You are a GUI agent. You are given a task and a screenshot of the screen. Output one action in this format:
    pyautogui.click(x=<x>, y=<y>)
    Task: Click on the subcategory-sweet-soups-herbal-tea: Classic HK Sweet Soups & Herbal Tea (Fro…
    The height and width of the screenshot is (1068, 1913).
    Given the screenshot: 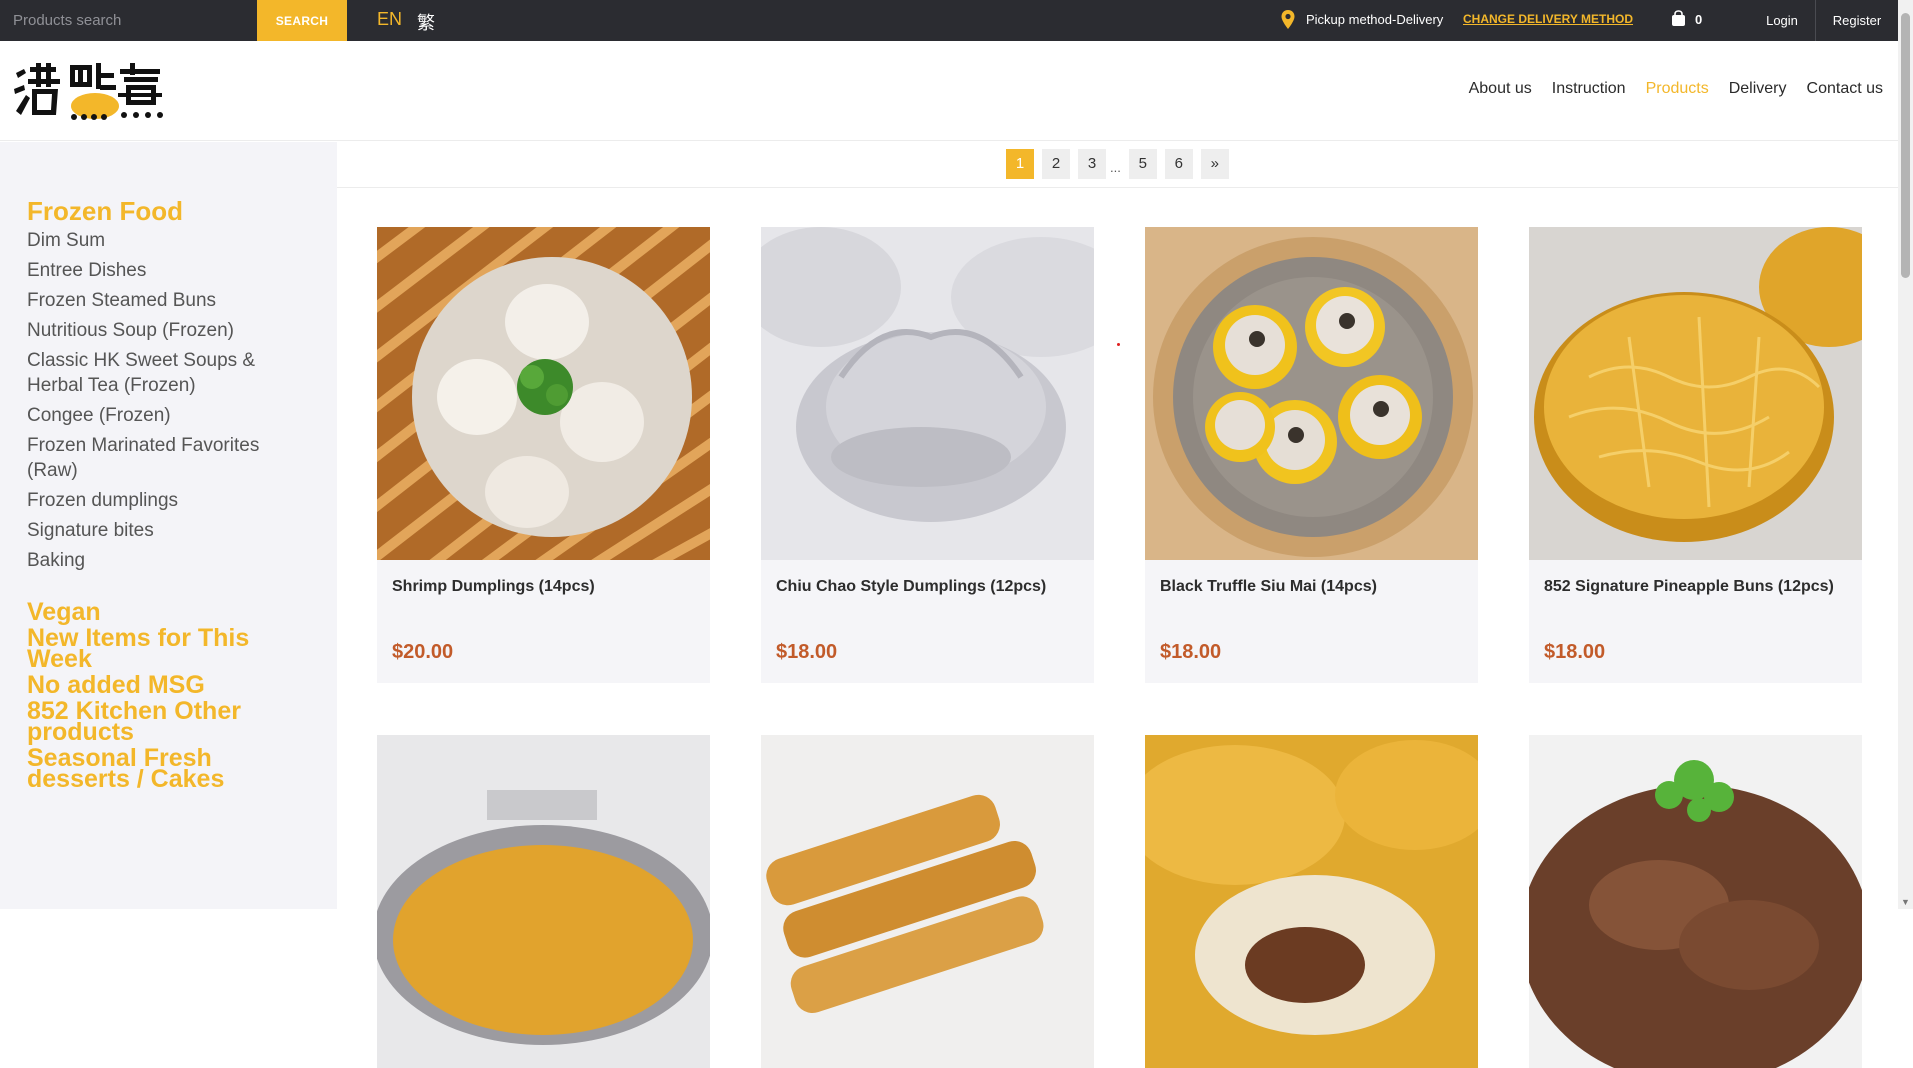 What is the action you would take?
    pyautogui.click(x=152, y=373)
    